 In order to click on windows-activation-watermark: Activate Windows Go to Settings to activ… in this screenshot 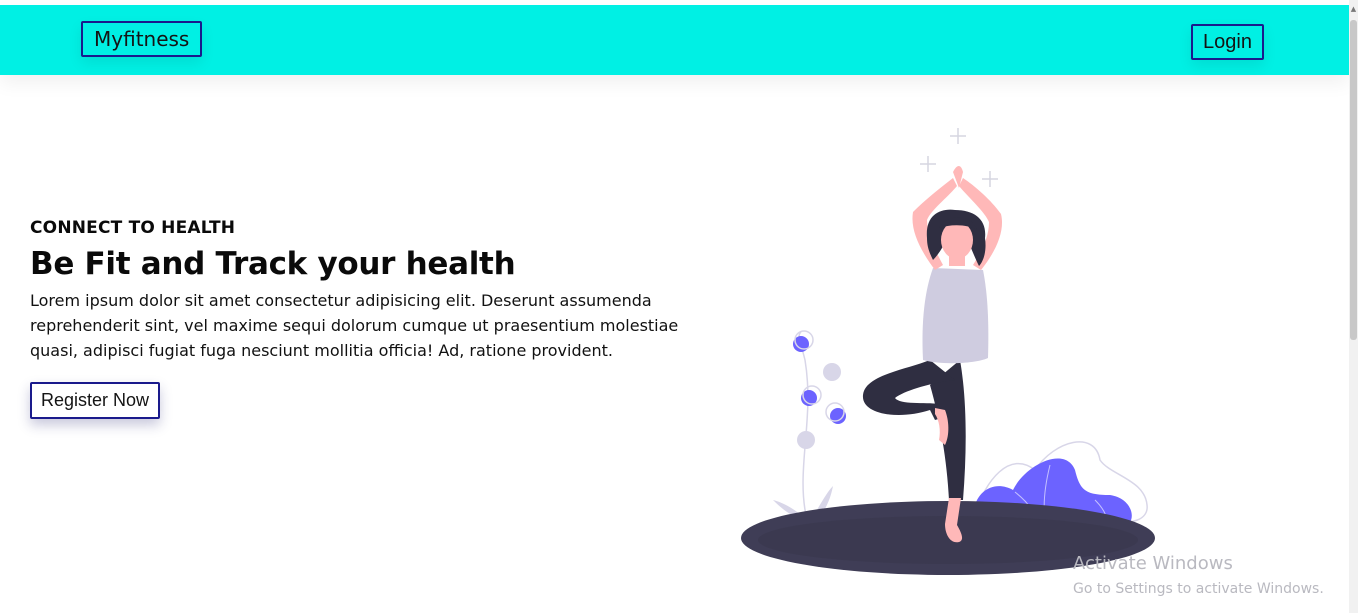, I will do `click(1198, 576)`.